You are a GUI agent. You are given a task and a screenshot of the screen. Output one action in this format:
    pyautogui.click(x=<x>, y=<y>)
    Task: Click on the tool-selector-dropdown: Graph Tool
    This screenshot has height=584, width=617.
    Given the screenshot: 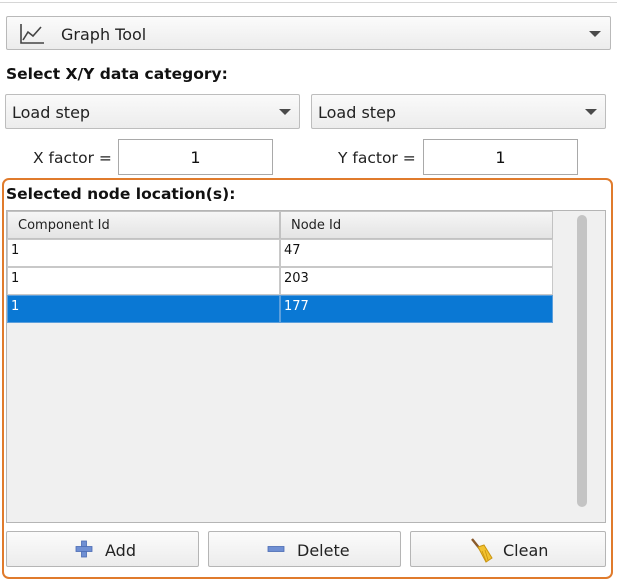 What is the action you would take?
    pyautogui.click(x=308, y=33)
    